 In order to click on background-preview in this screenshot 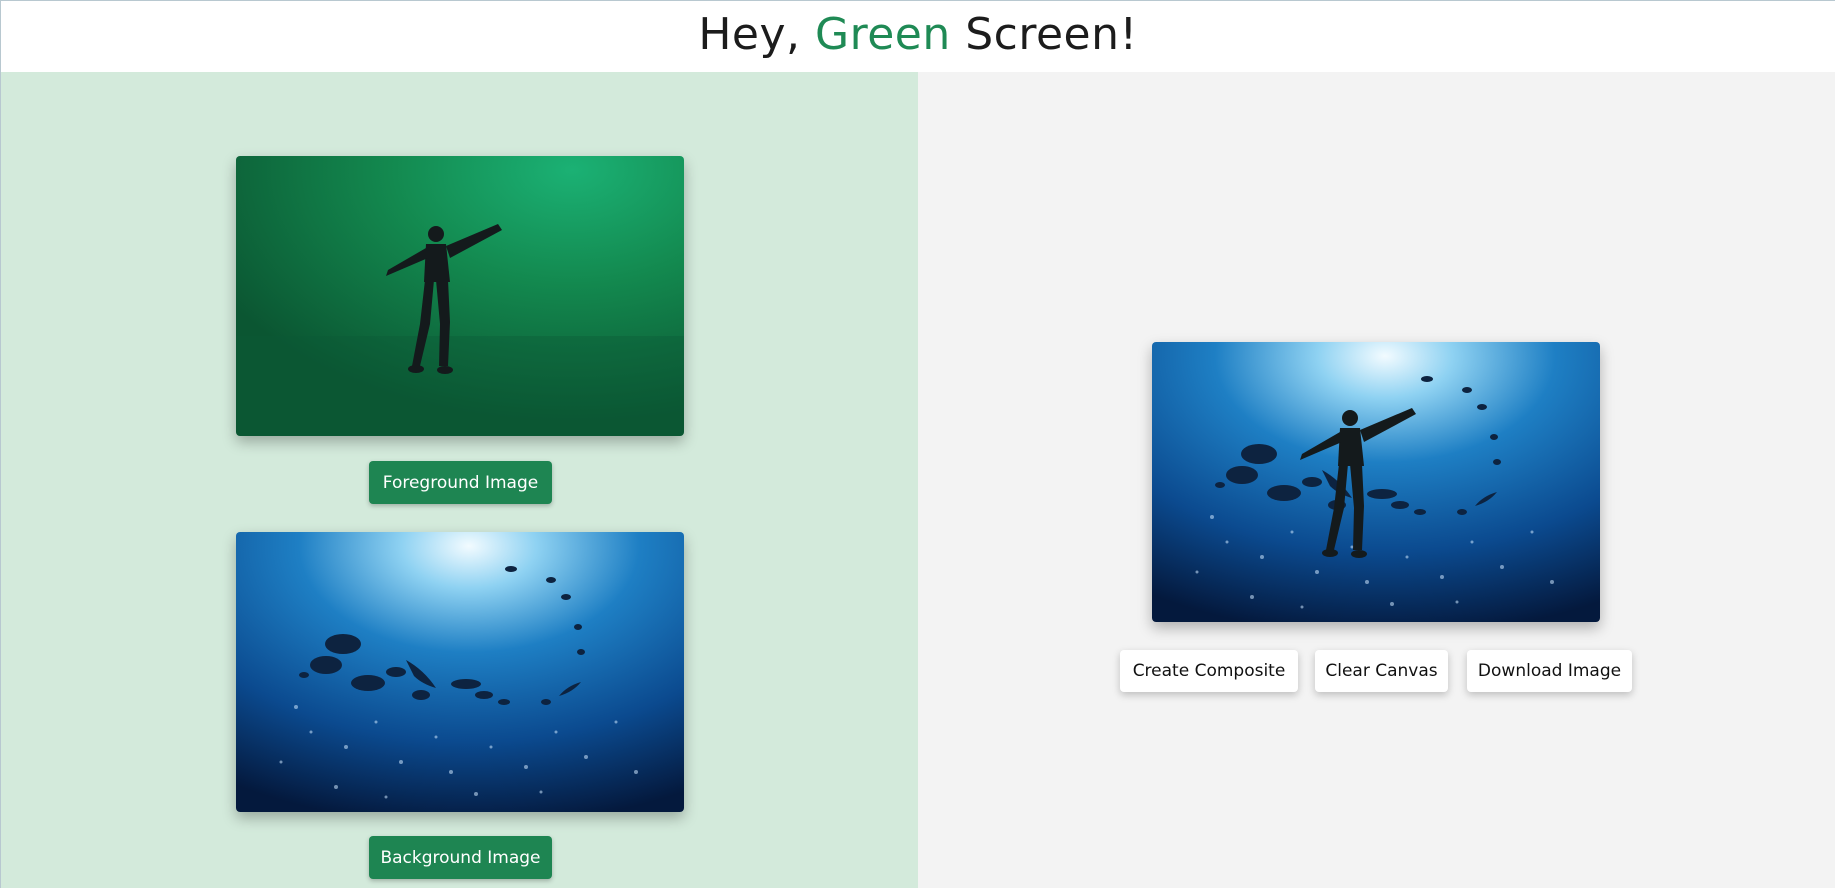, I will do `click(460, 672)`.